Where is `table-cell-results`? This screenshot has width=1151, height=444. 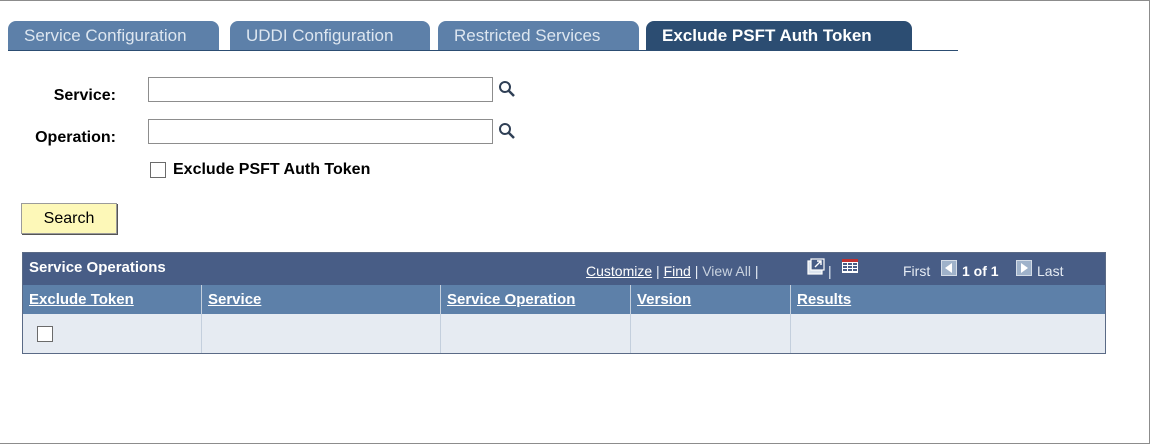 table-cell-results is located at coordinates (948, 333).